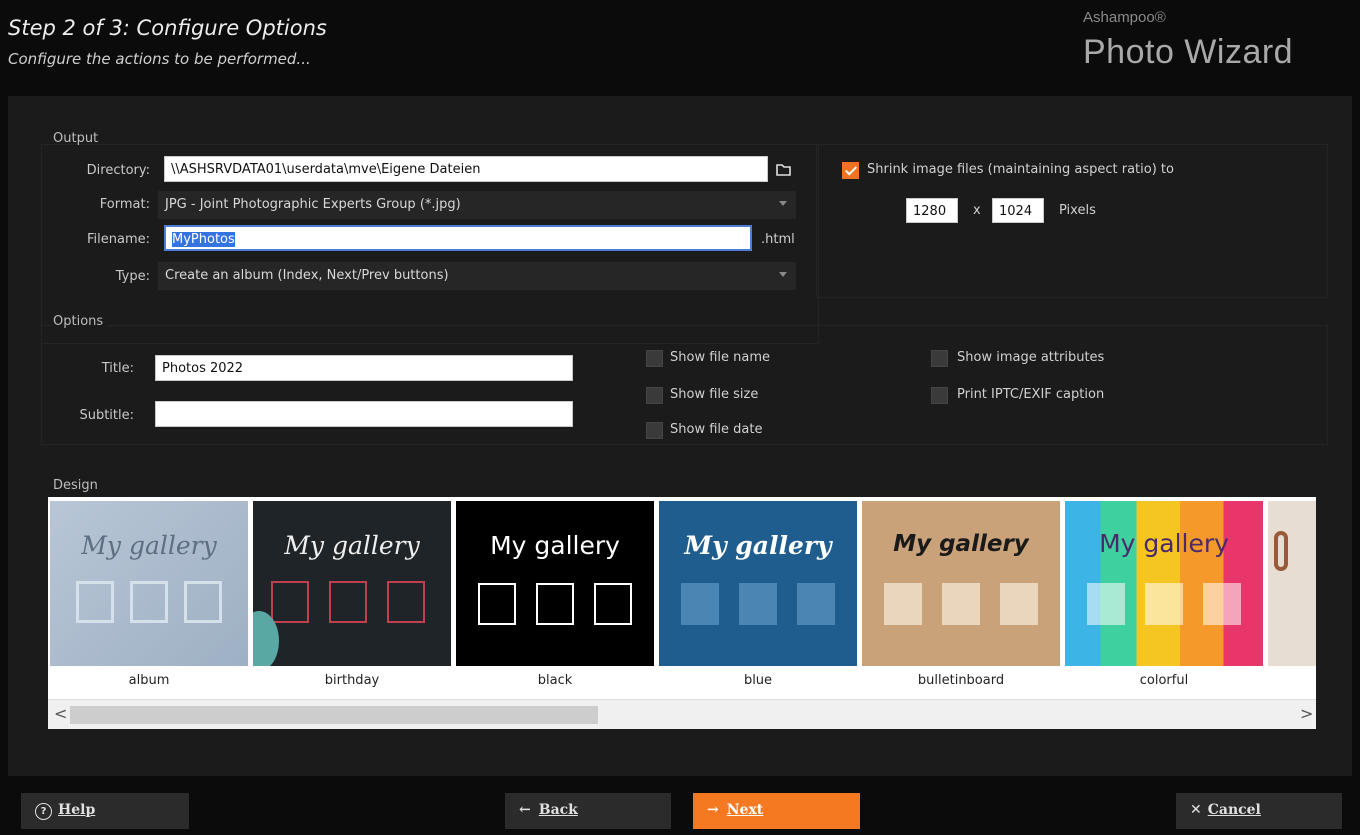 Image resolution: width=1360 pixels, height=835 pixels. What do you see at coordinates (1018, 210) in the screenshot?
I see `height-input: 1024` at bounding box center [1018, 210].